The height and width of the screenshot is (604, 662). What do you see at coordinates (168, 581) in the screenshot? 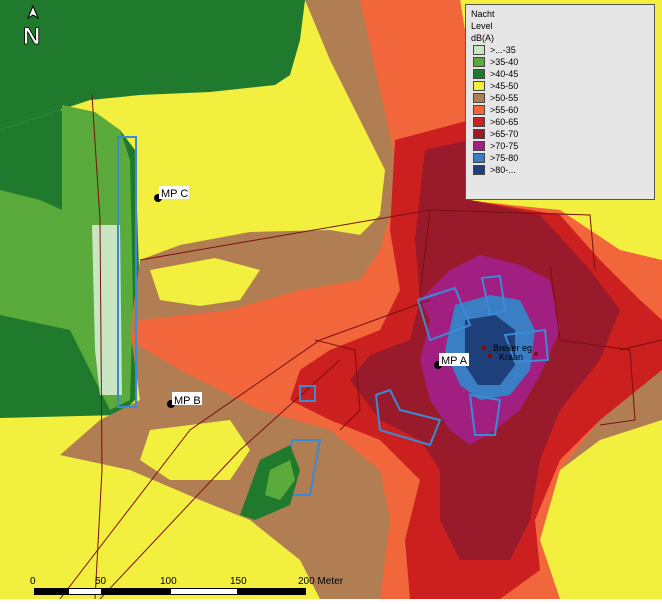
I see `scale-tick-100: 100` at bounding box center [168, 581].